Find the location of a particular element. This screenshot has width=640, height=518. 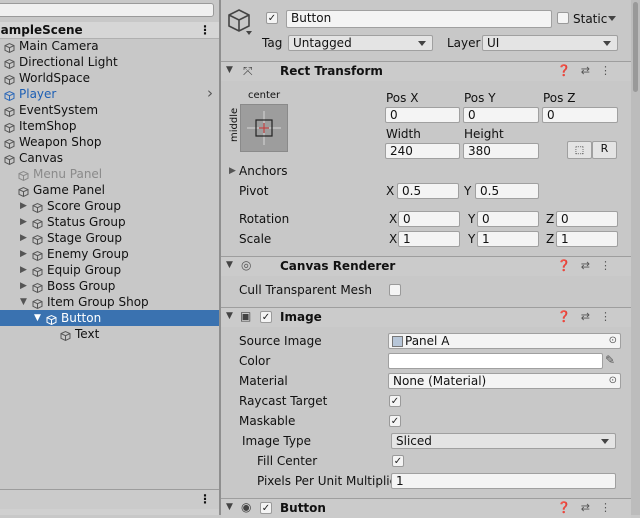

color-field is located at coordinates (495, 361).